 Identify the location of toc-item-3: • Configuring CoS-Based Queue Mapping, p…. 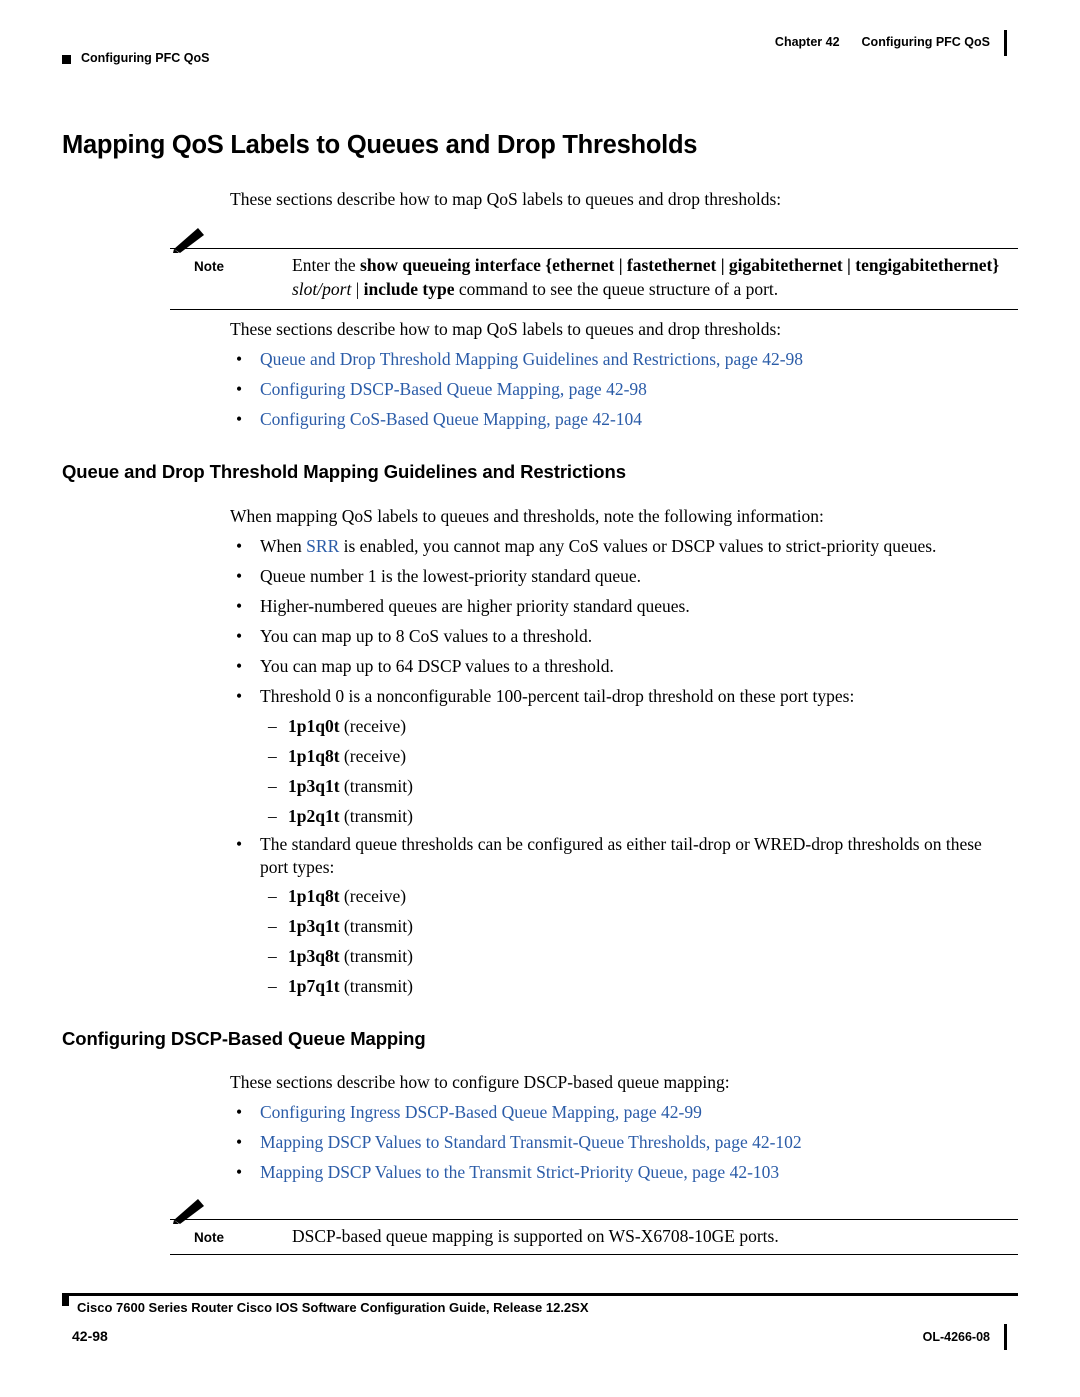
(439, 419).